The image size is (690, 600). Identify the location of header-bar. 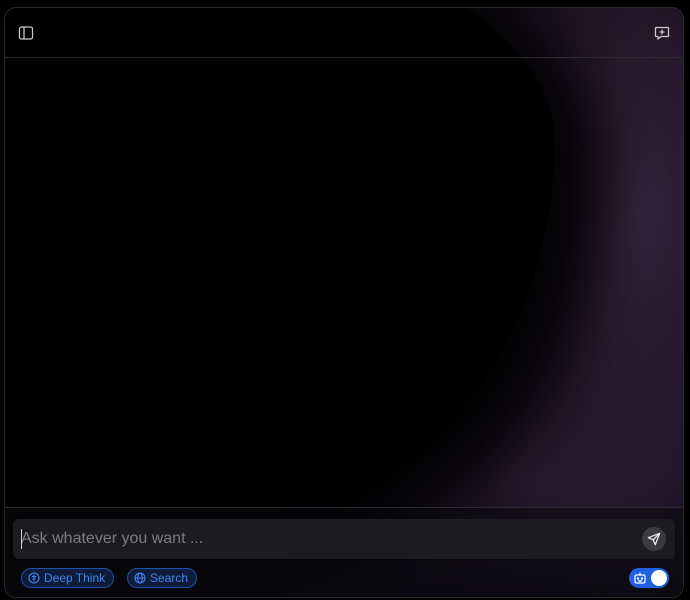
(344, 33).